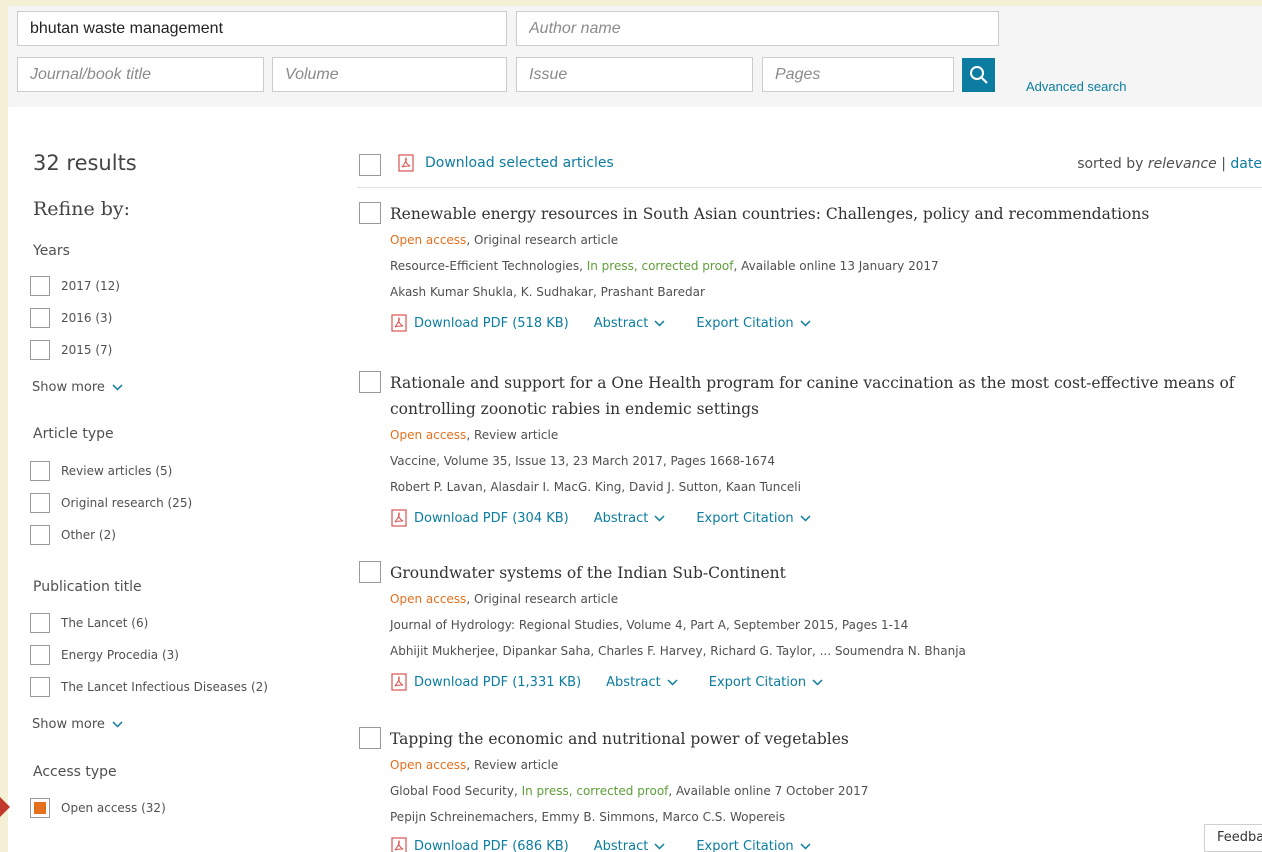 The width and height of the screenshot is (1262, 852). Describe the element at coordinates (77, 387) in the screenshot. I see `show-more-years: Show more` at that location.